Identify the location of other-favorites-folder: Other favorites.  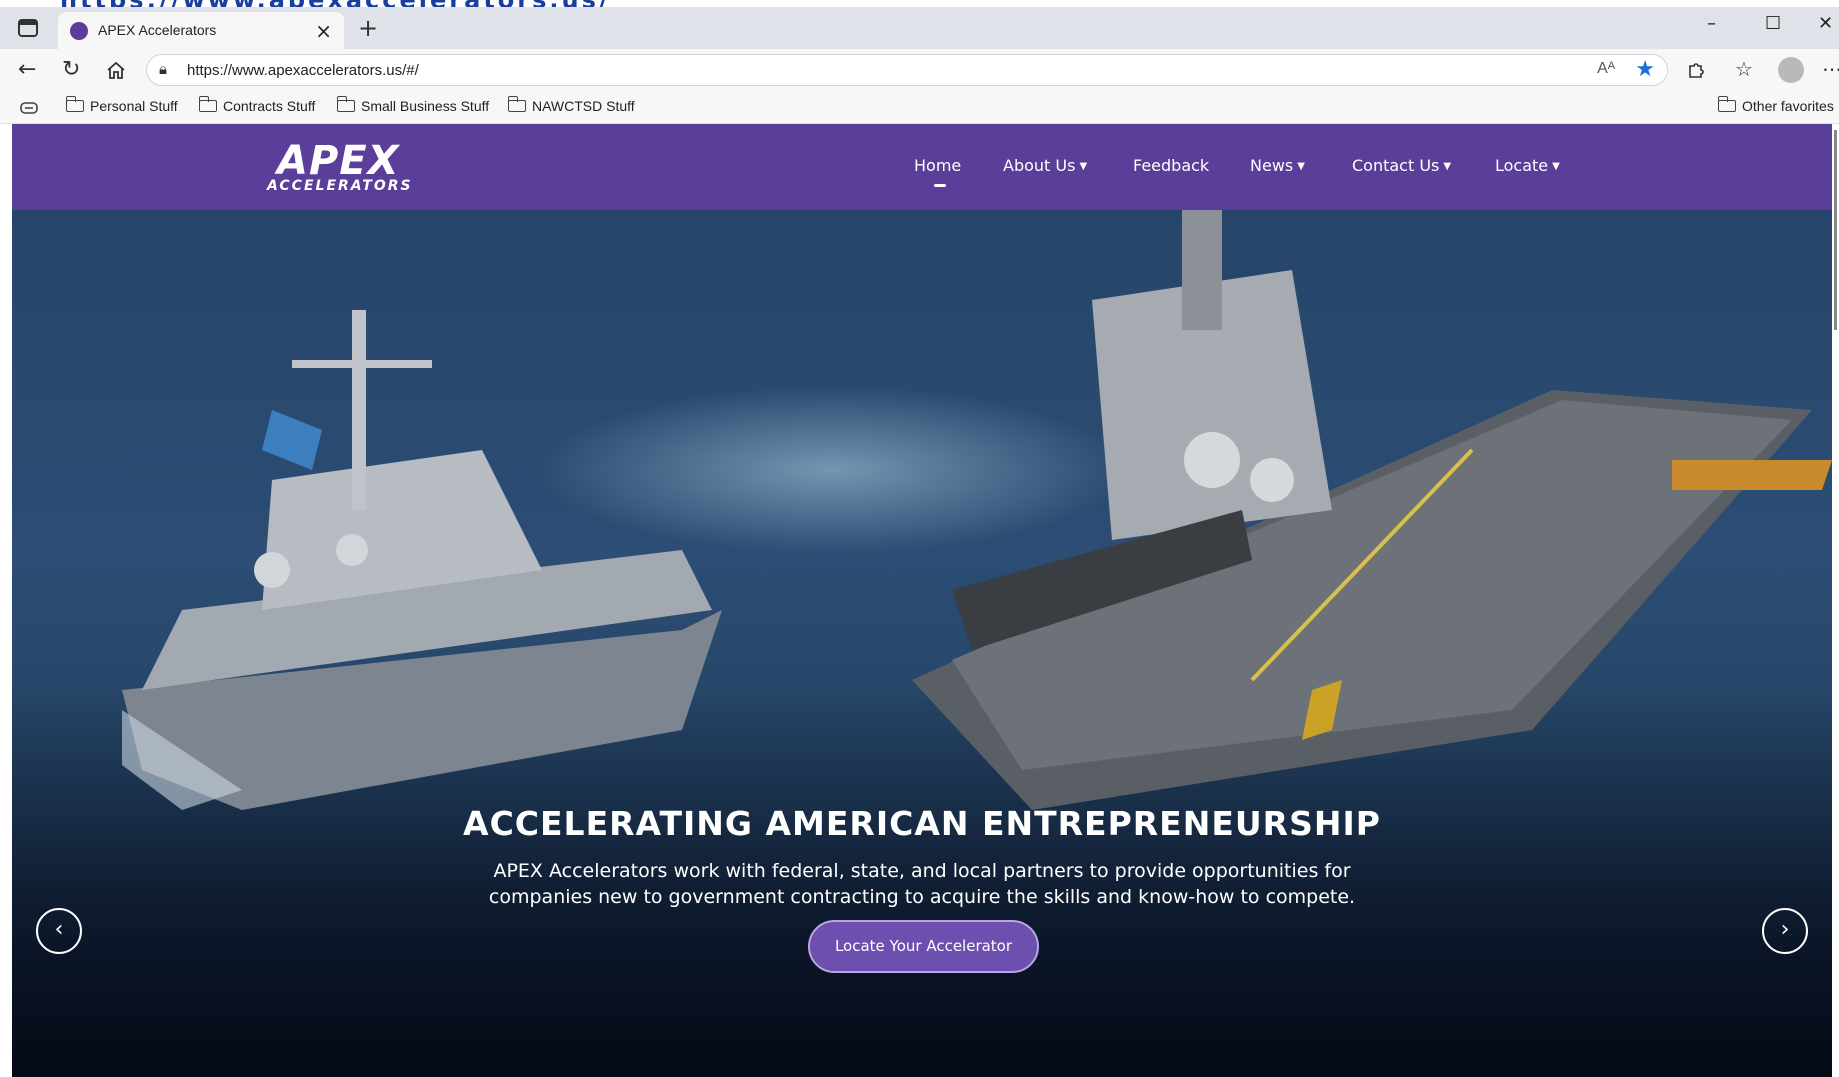
(1775, 105).